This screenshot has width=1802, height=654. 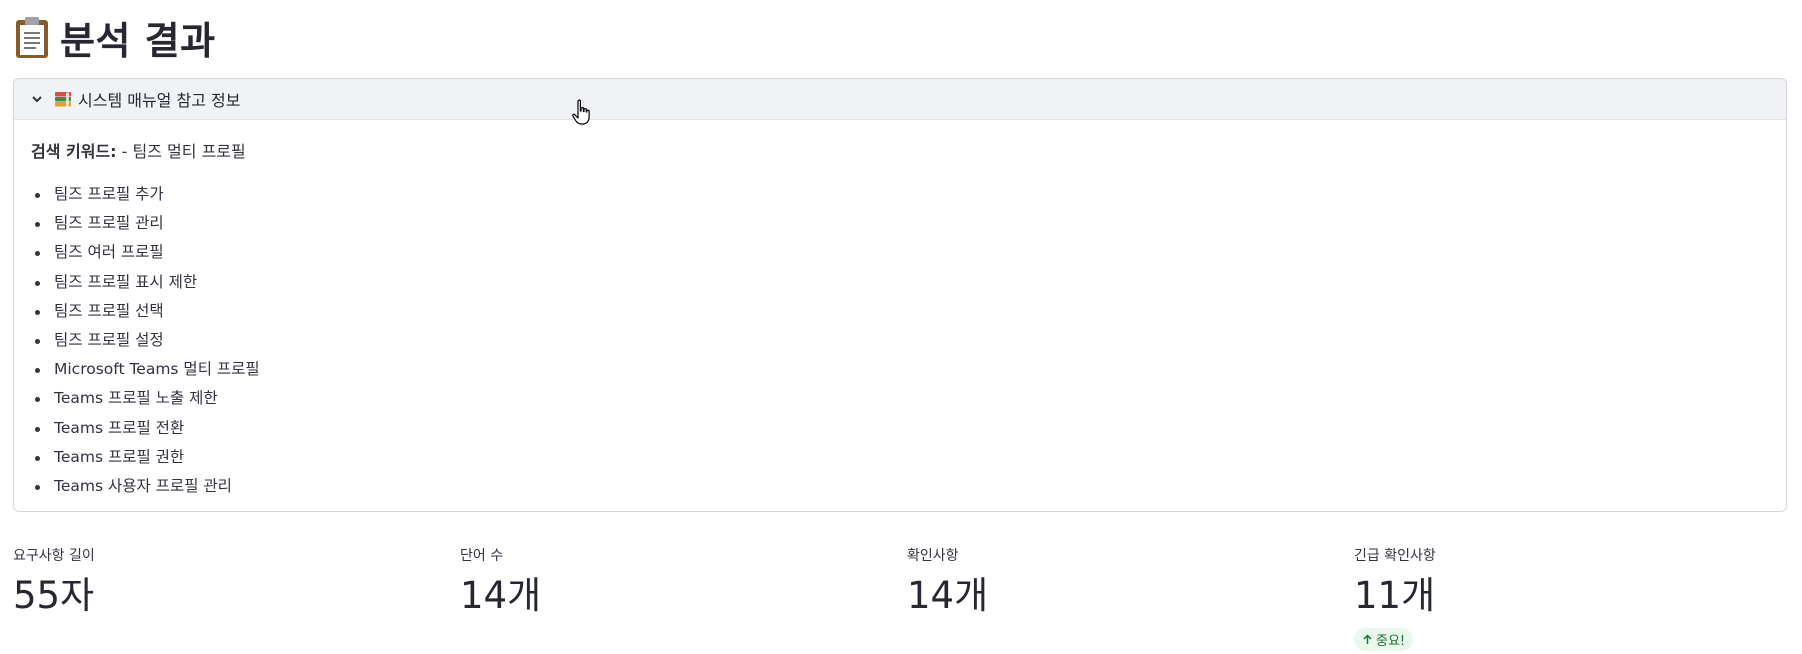 I want to click on list-item: 팀즈 프로필 추가, so click(x=902, y=194).